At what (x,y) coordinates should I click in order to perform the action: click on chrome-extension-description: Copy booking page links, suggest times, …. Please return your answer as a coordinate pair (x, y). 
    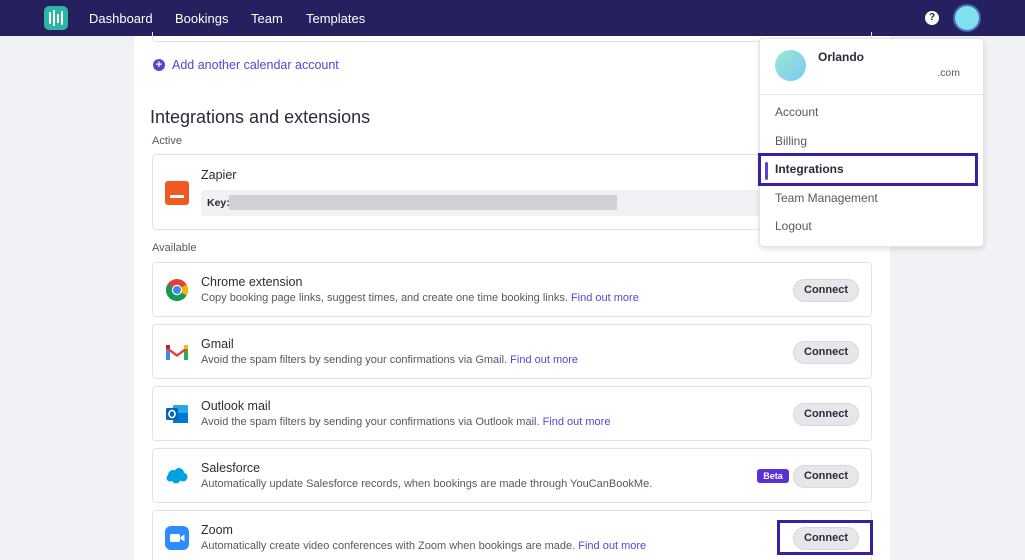
    Looking at the image, I should click on (420, 298).